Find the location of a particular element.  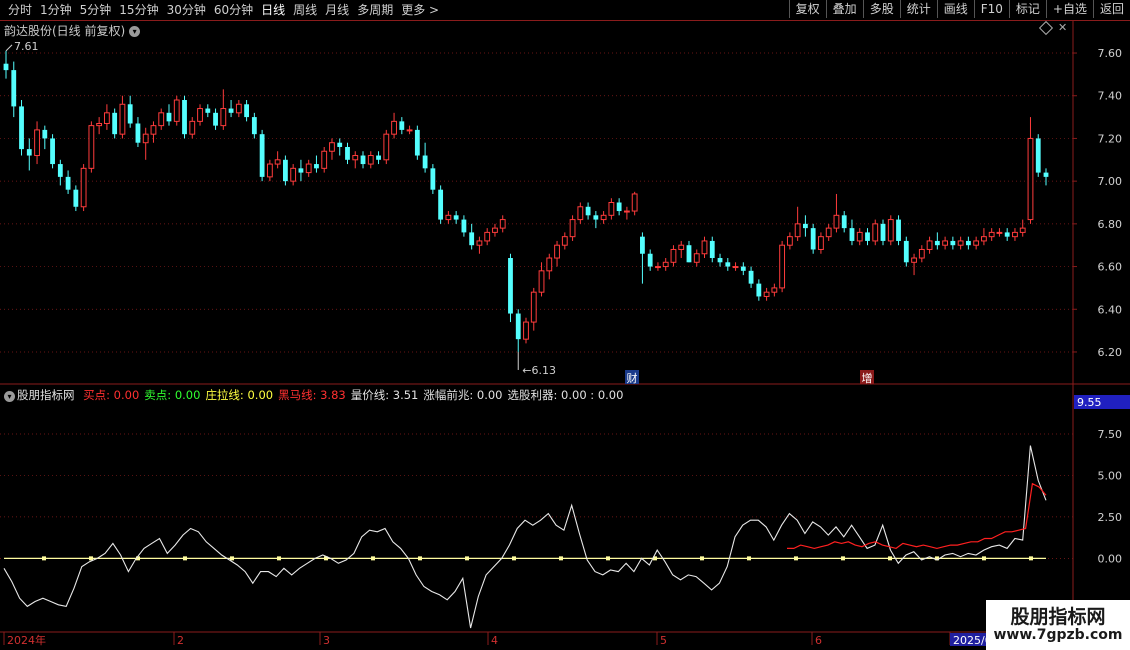

indicator-tick-label: 2.50 is located at coordinates (1110, 517).